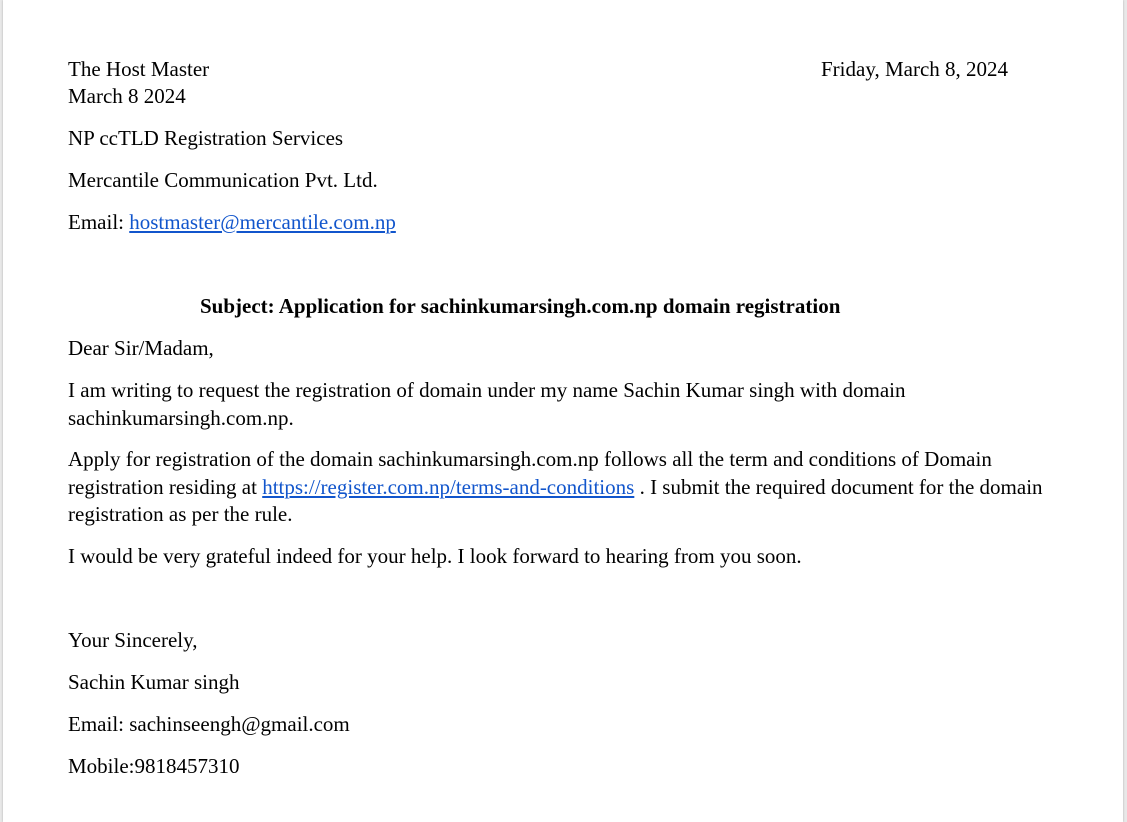 This screenshot has height=822, width=1127. Describe the element at coordinates (139, 69) in the screenshot. I see `recipient-title: The Host Master` at that location.